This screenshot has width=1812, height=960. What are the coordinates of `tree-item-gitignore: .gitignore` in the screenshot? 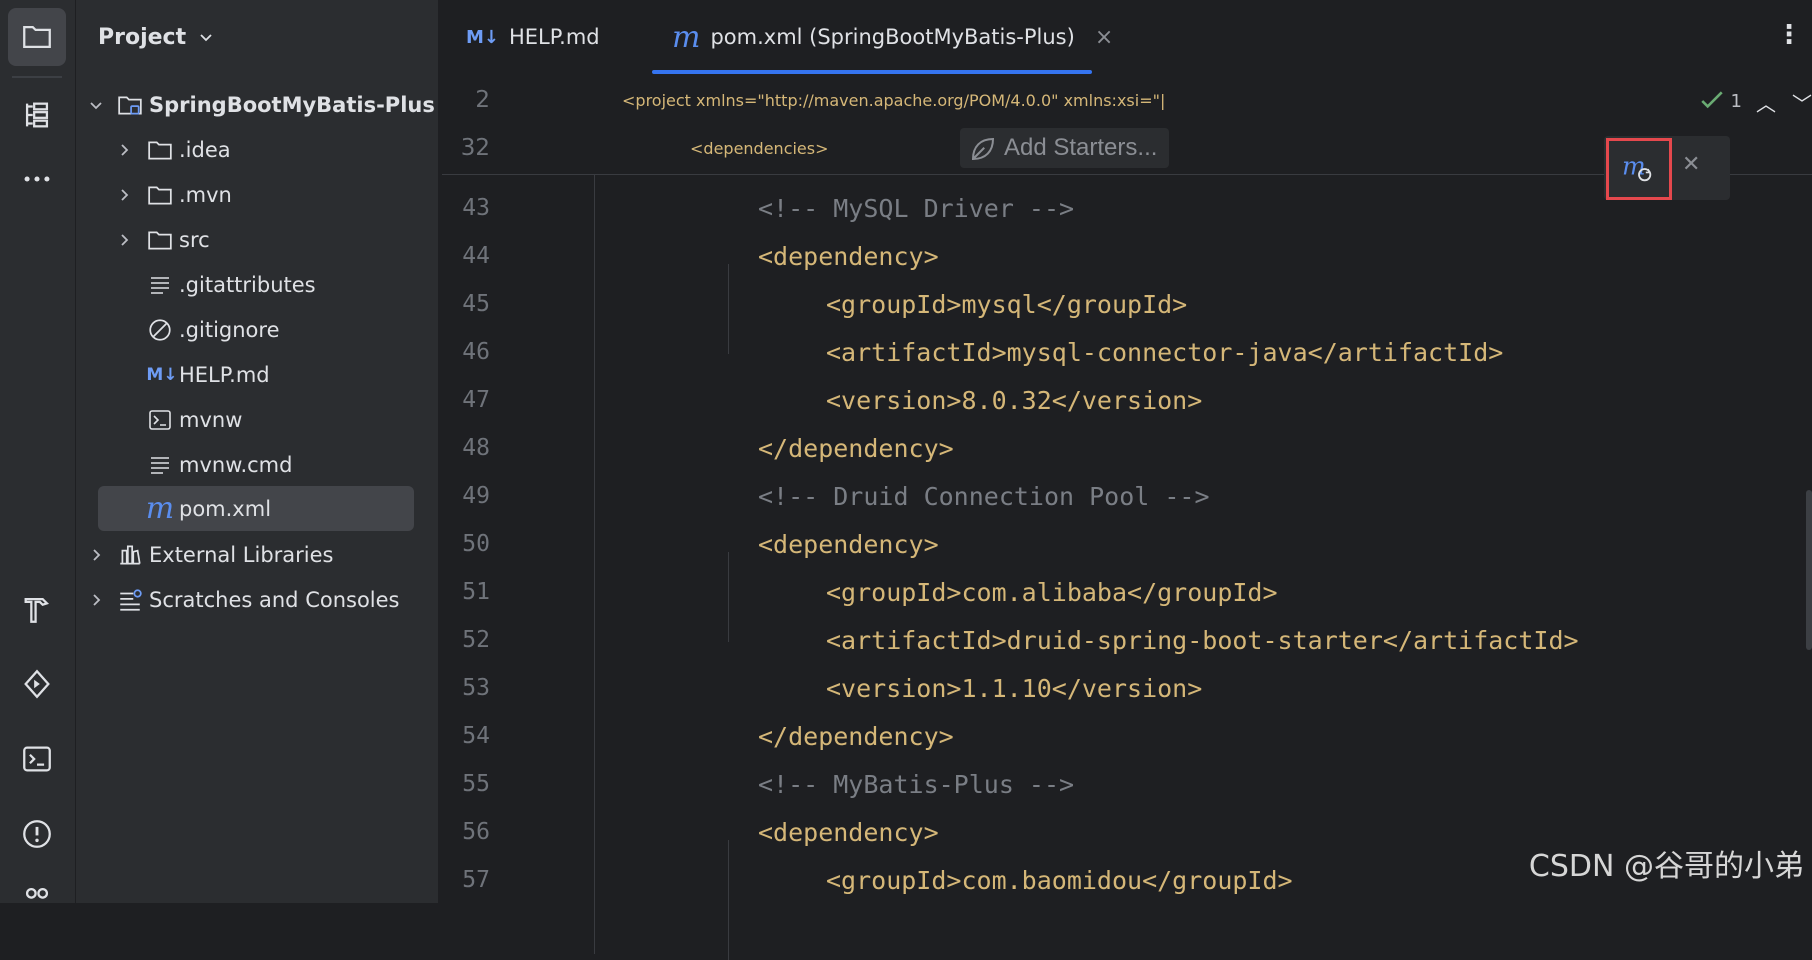 It's located at (257, 329).